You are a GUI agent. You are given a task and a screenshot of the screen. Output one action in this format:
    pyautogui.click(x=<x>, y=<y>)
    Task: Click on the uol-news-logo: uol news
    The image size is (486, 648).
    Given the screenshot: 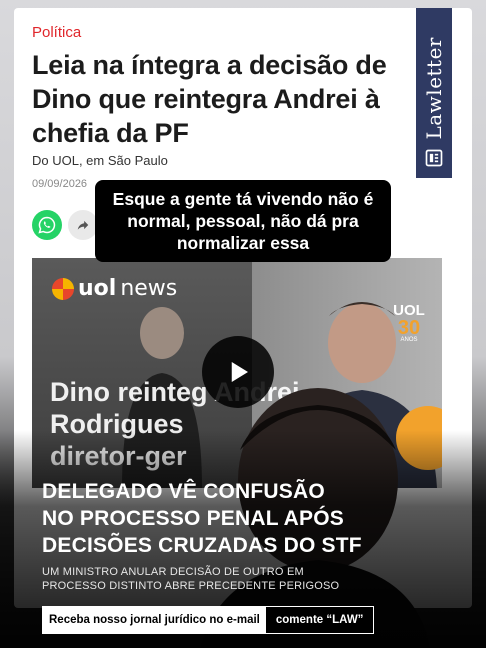 What is the action you would take?
    pyautogui.click(x=114, y=288)
    